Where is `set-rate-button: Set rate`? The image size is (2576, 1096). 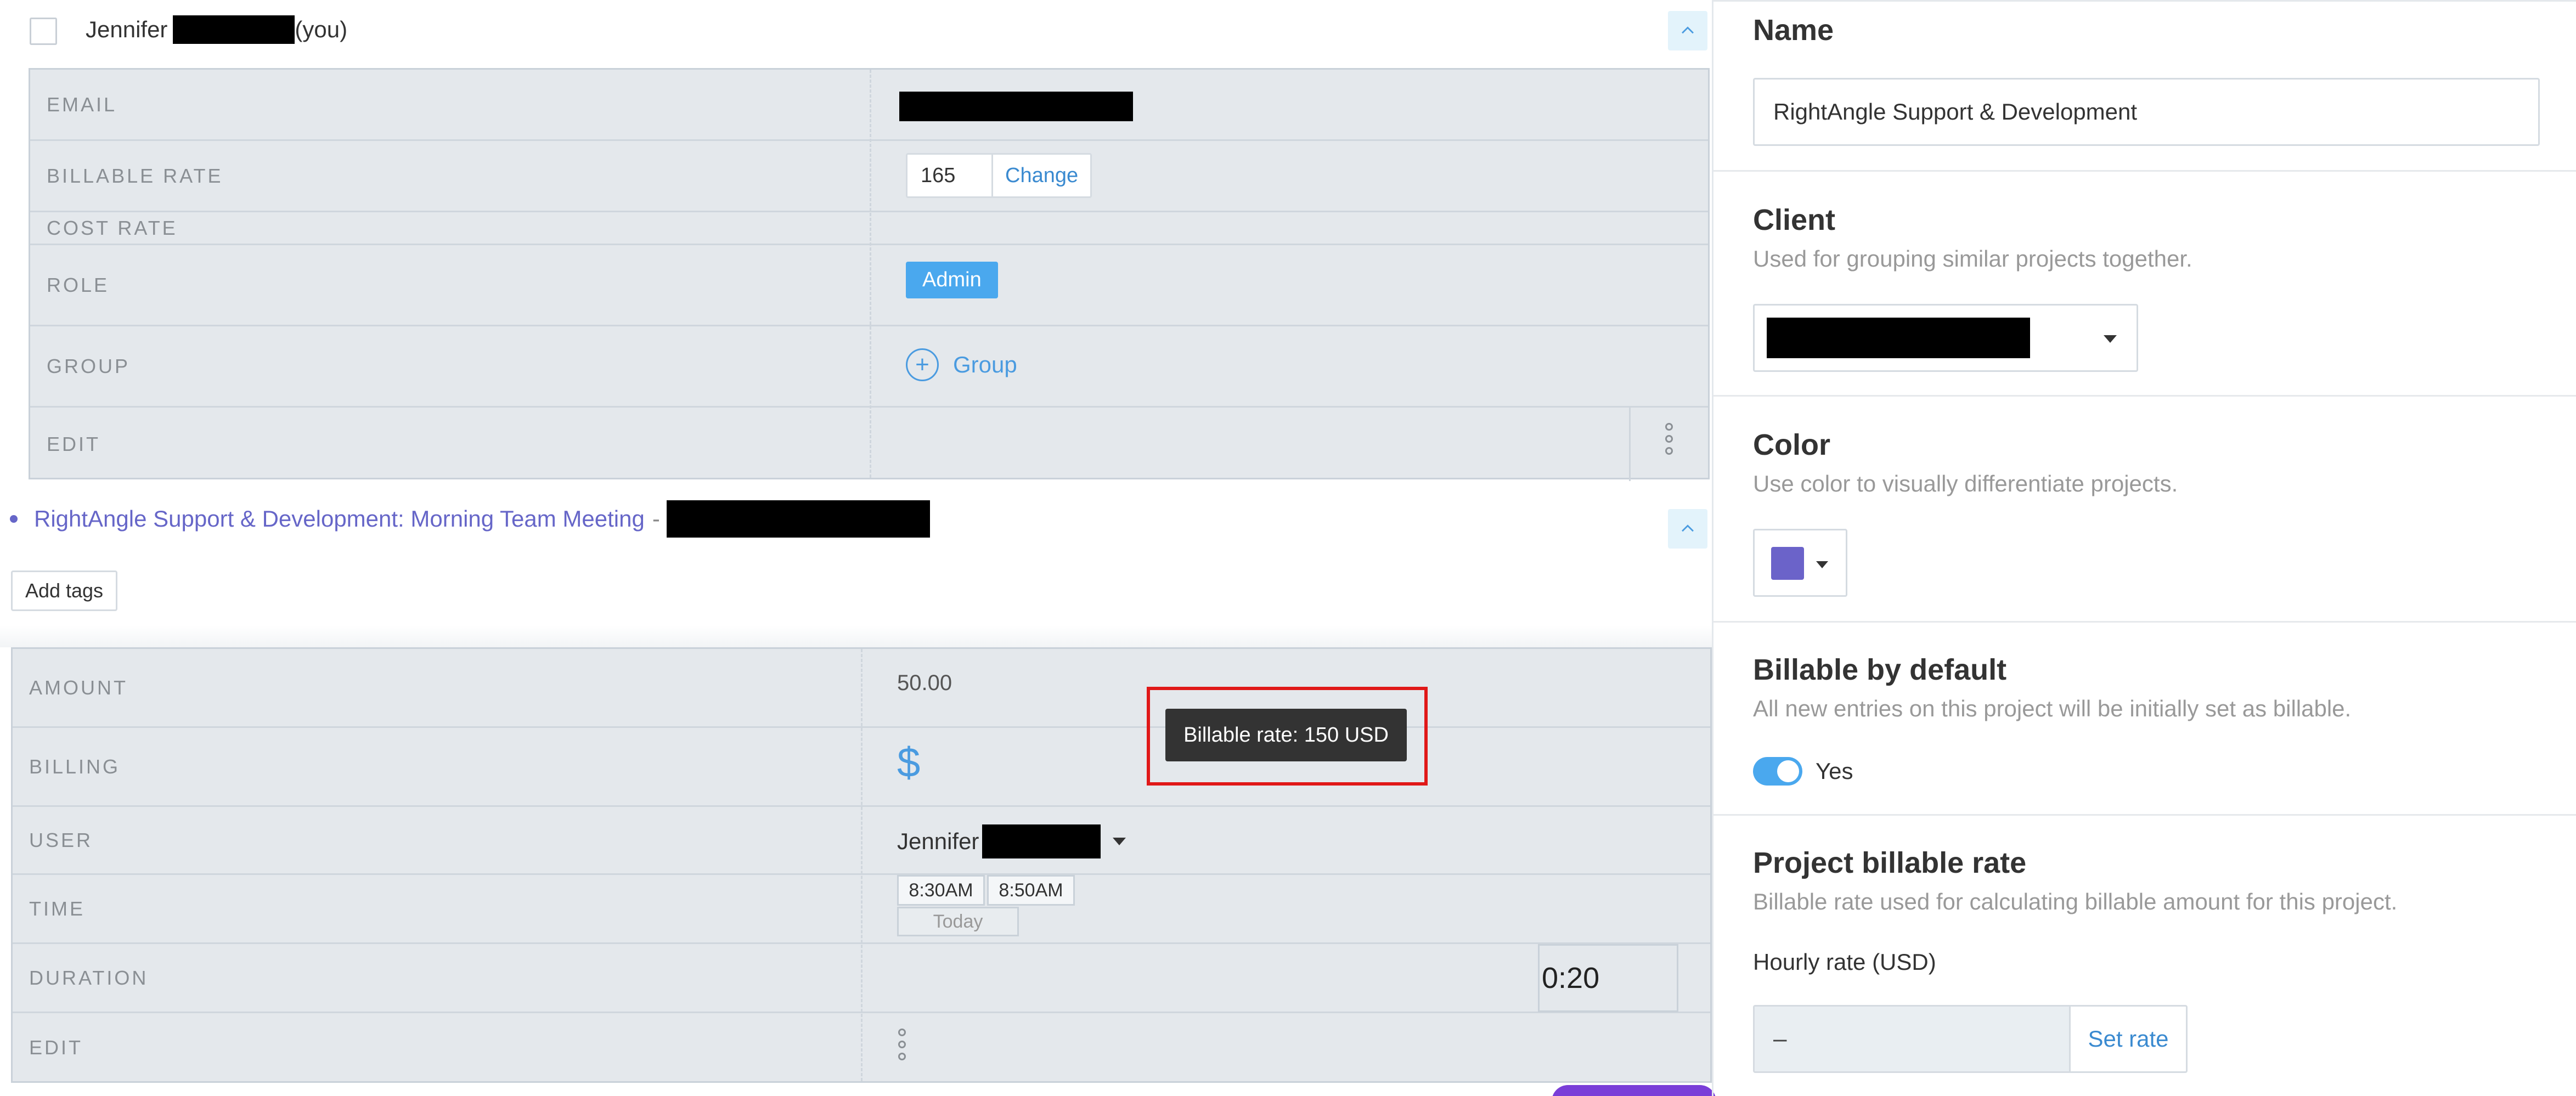
set-rate-button: Set rate is located at coordinates (2128, 1039).